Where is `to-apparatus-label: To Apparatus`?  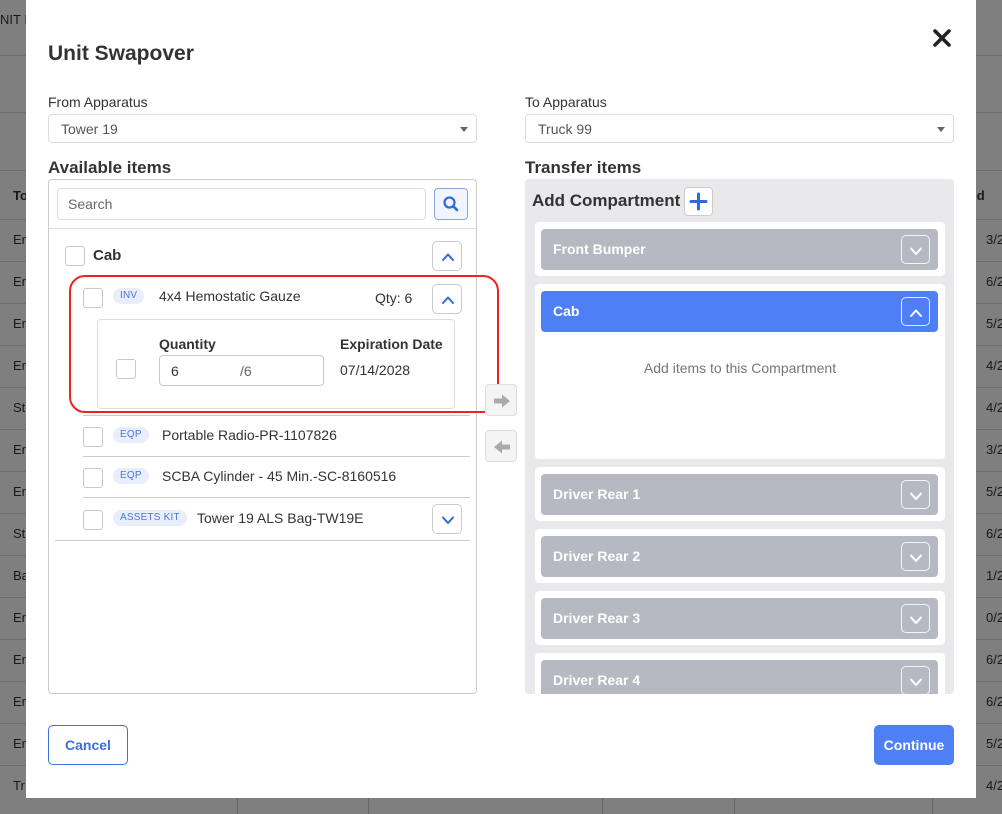 to-apparatus-label: To Apparatus is located at coordinates (566, 102).